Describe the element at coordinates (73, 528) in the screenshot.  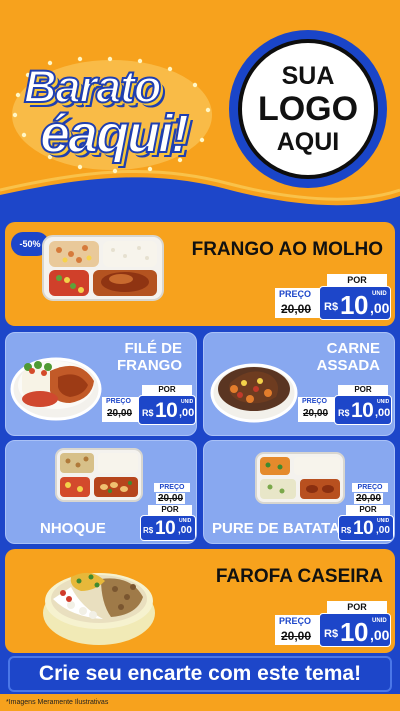
I see `product-name: NHOQUE` at that location.